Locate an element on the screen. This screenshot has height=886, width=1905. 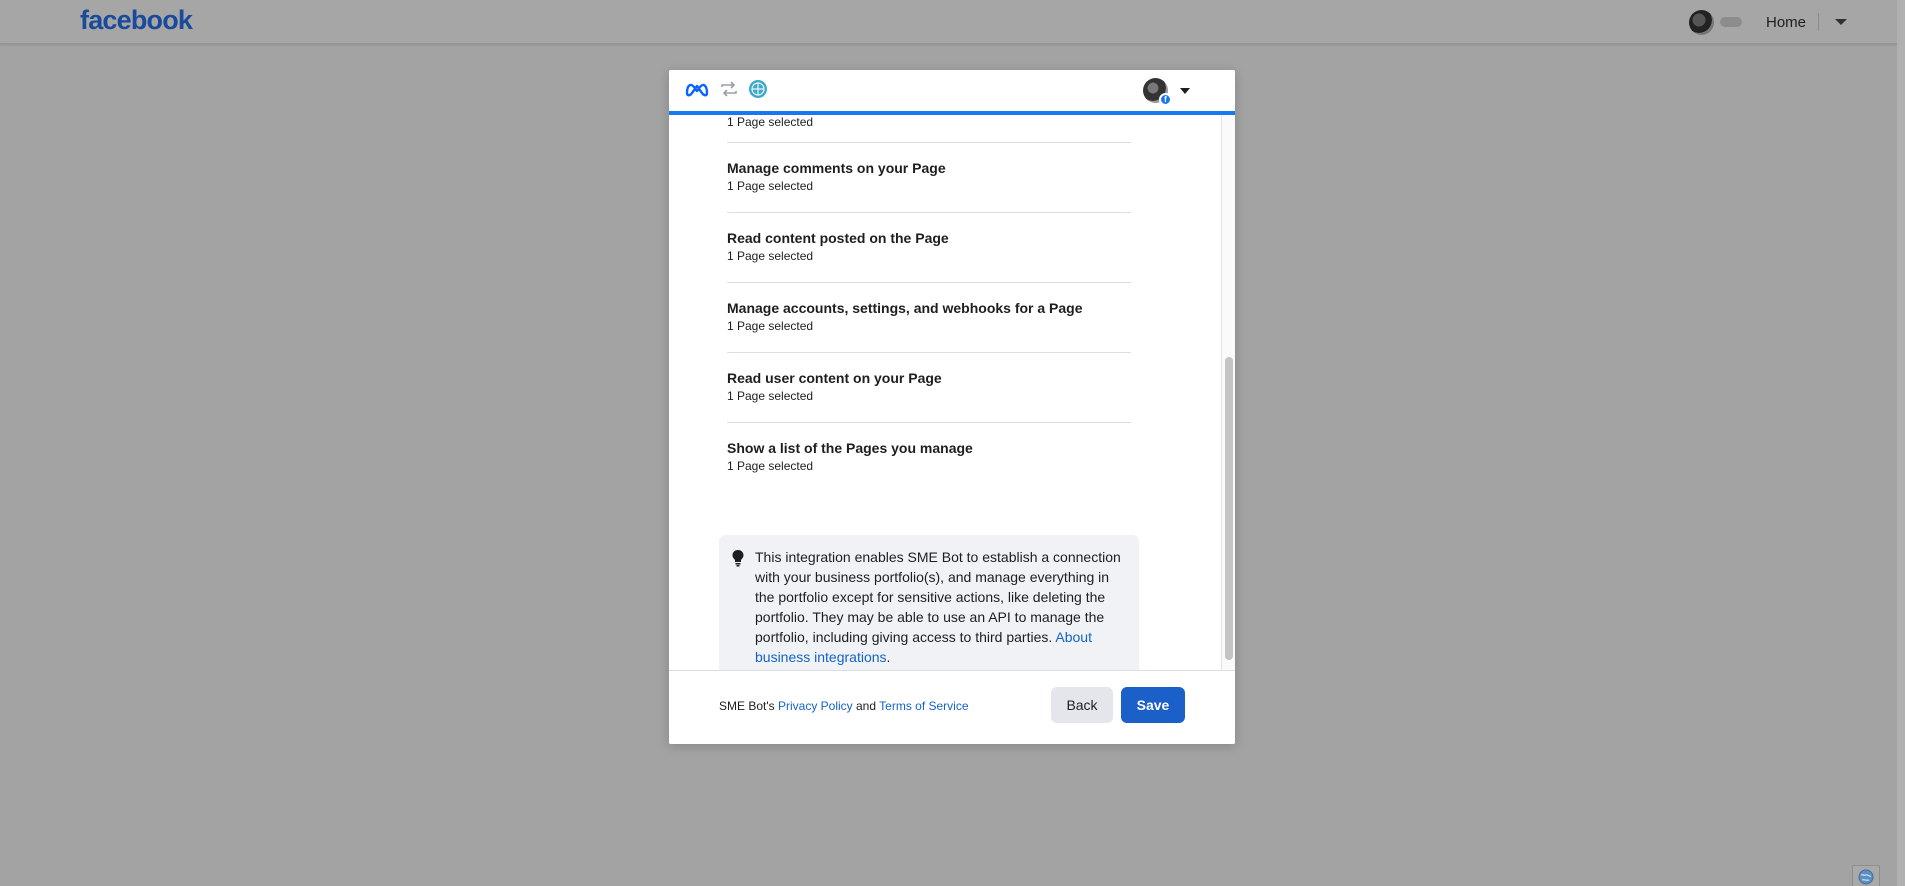
meta-logo-icon is located at coordinates (697, 91).